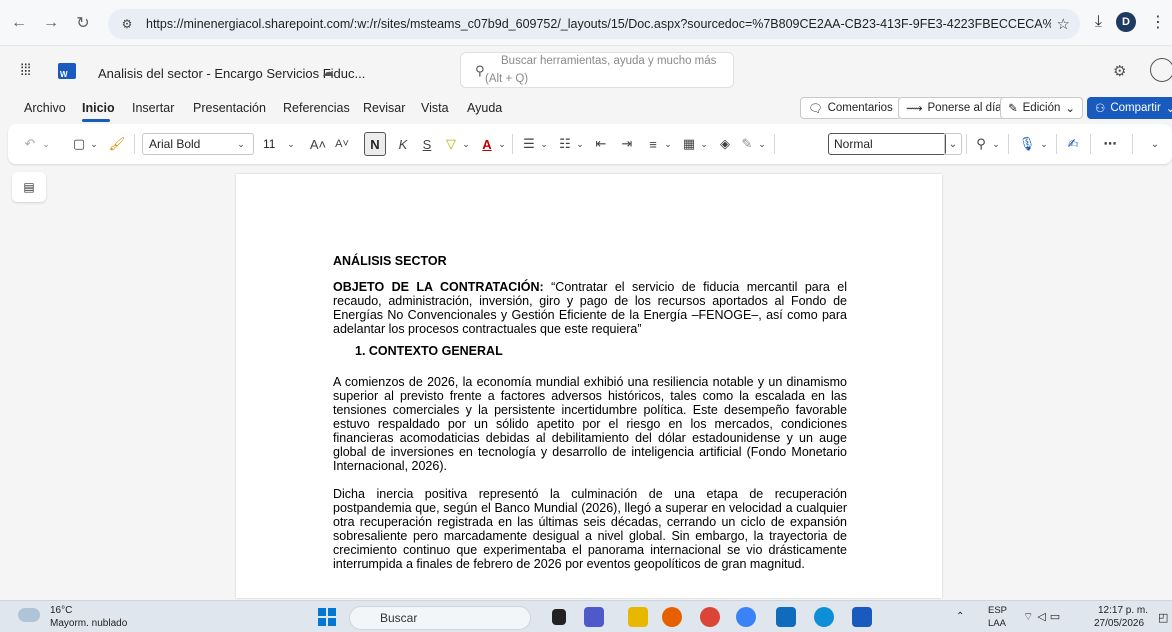 Image resolution: width=1172 pixels, height=632 pixels. Describe the element at coordinates (427, 144) in the screenshot. I see `underline-button: S` at that location.